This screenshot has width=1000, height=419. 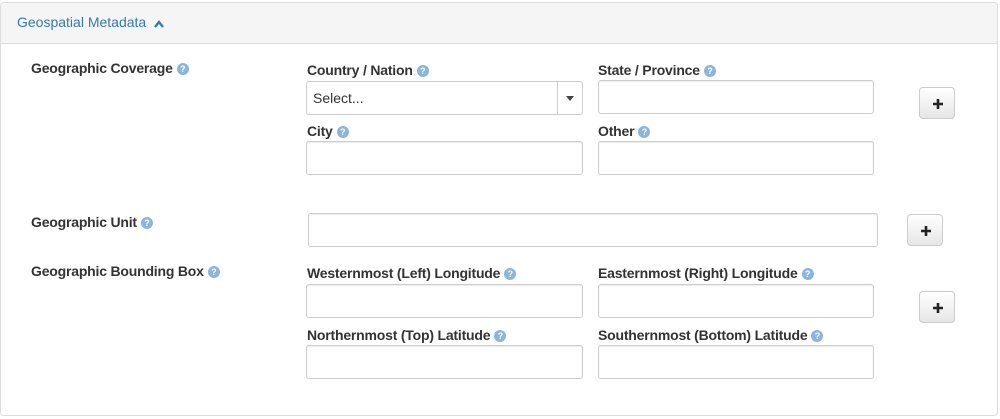 I want to click on north-latitude-label: Northernmost (Top) Latitude?, so click(x=407, y=335).